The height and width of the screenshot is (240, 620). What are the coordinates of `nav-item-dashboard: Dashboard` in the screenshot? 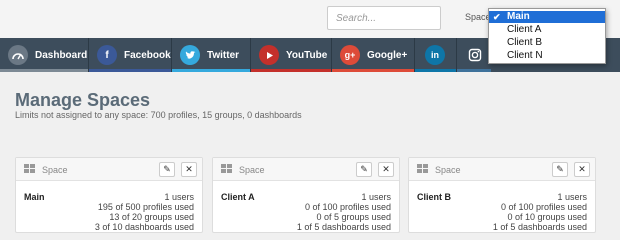 It's located at (44, 55).